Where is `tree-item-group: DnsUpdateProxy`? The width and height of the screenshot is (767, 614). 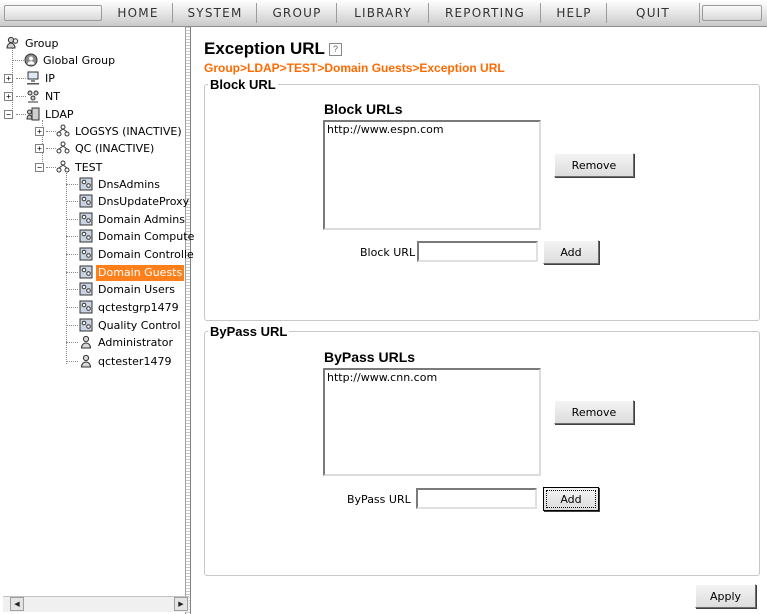
tree-item-group: DnsUpdateProxy is located at coordinates (135, 202).